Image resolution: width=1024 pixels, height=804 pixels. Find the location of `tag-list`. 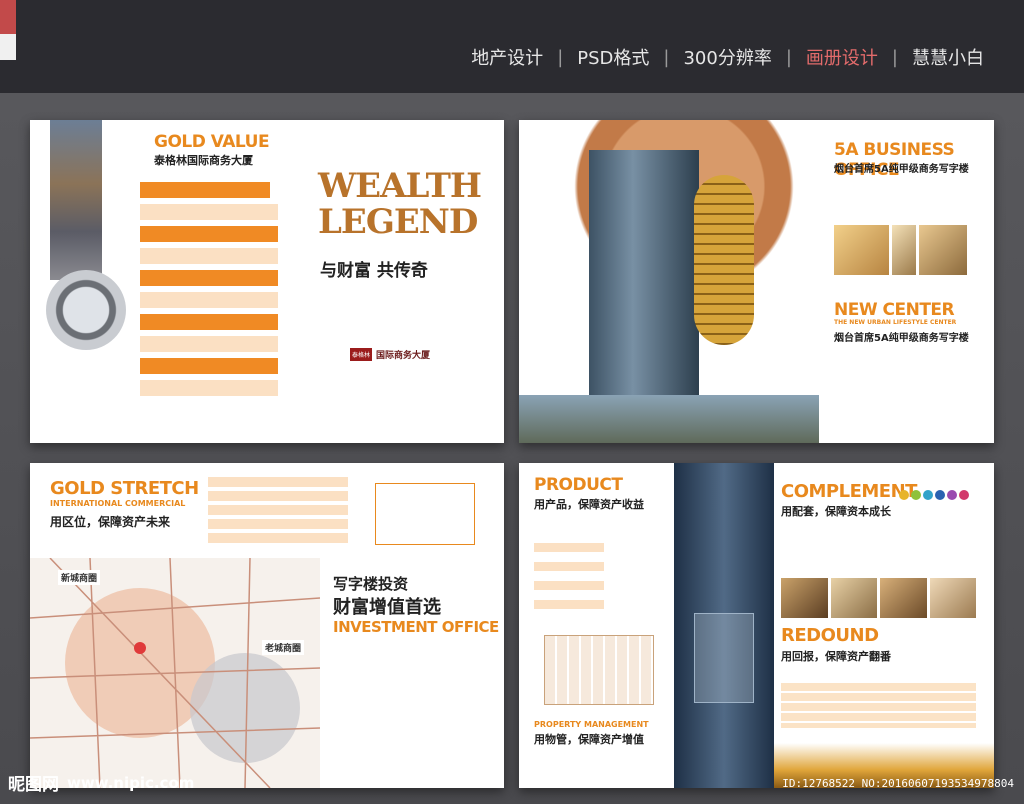

tag-list is located at coordinates (278, 512).